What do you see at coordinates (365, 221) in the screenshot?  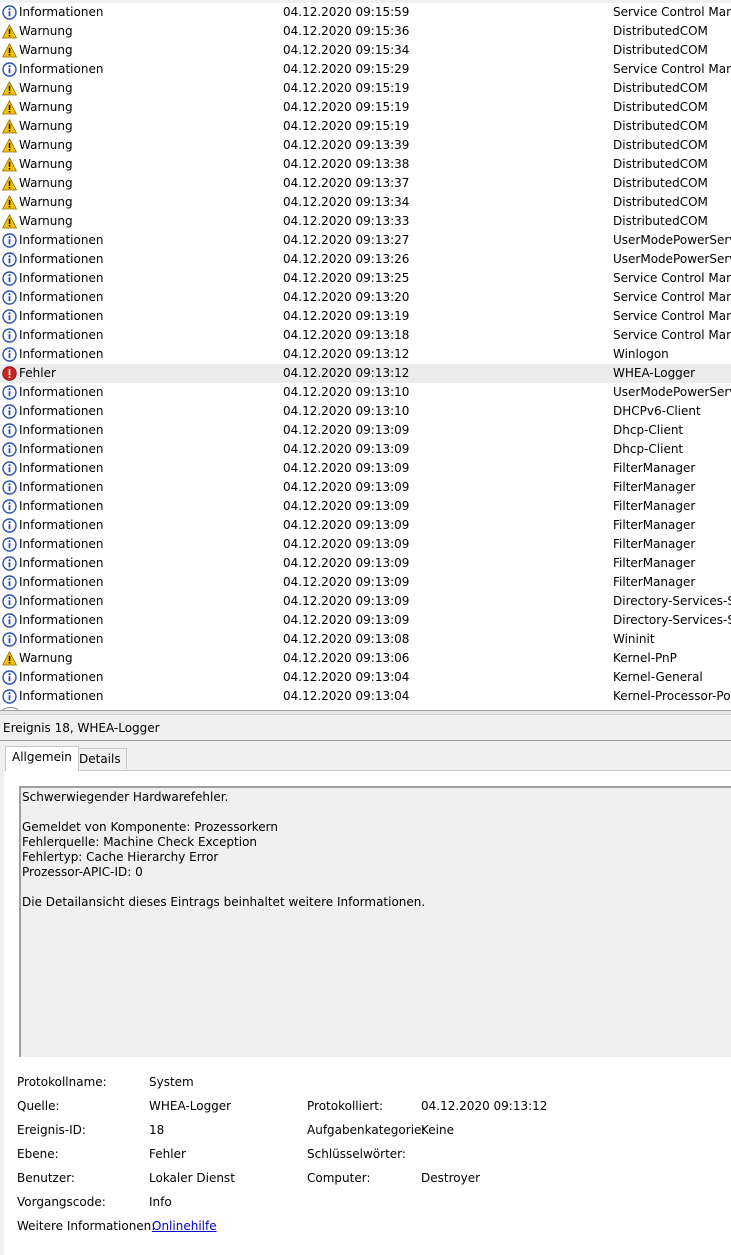 I see `event-row: Warnung 04.12.2020 09:13:33 DistributedCOM` at bounding box center [365, 221].